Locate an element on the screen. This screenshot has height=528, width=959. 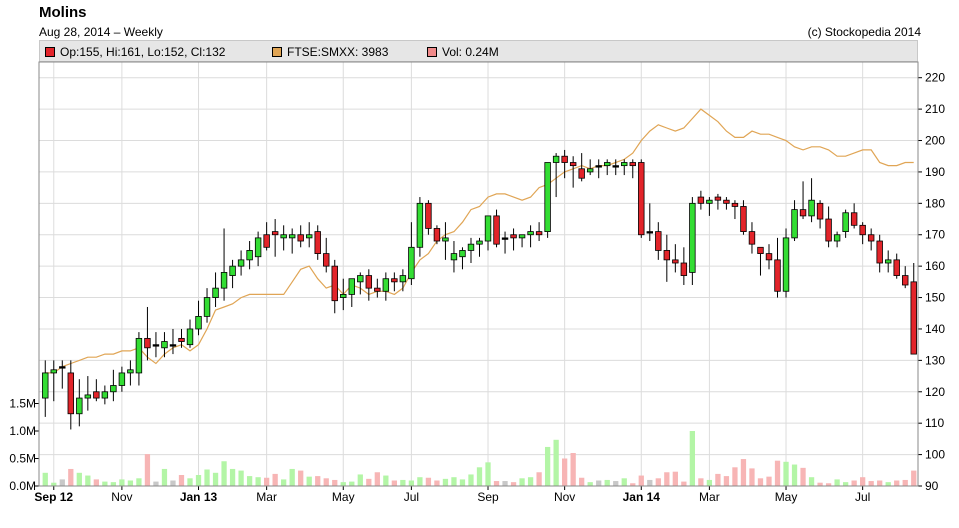
x-tick-label: Jul is located at coordinates (411, 497).